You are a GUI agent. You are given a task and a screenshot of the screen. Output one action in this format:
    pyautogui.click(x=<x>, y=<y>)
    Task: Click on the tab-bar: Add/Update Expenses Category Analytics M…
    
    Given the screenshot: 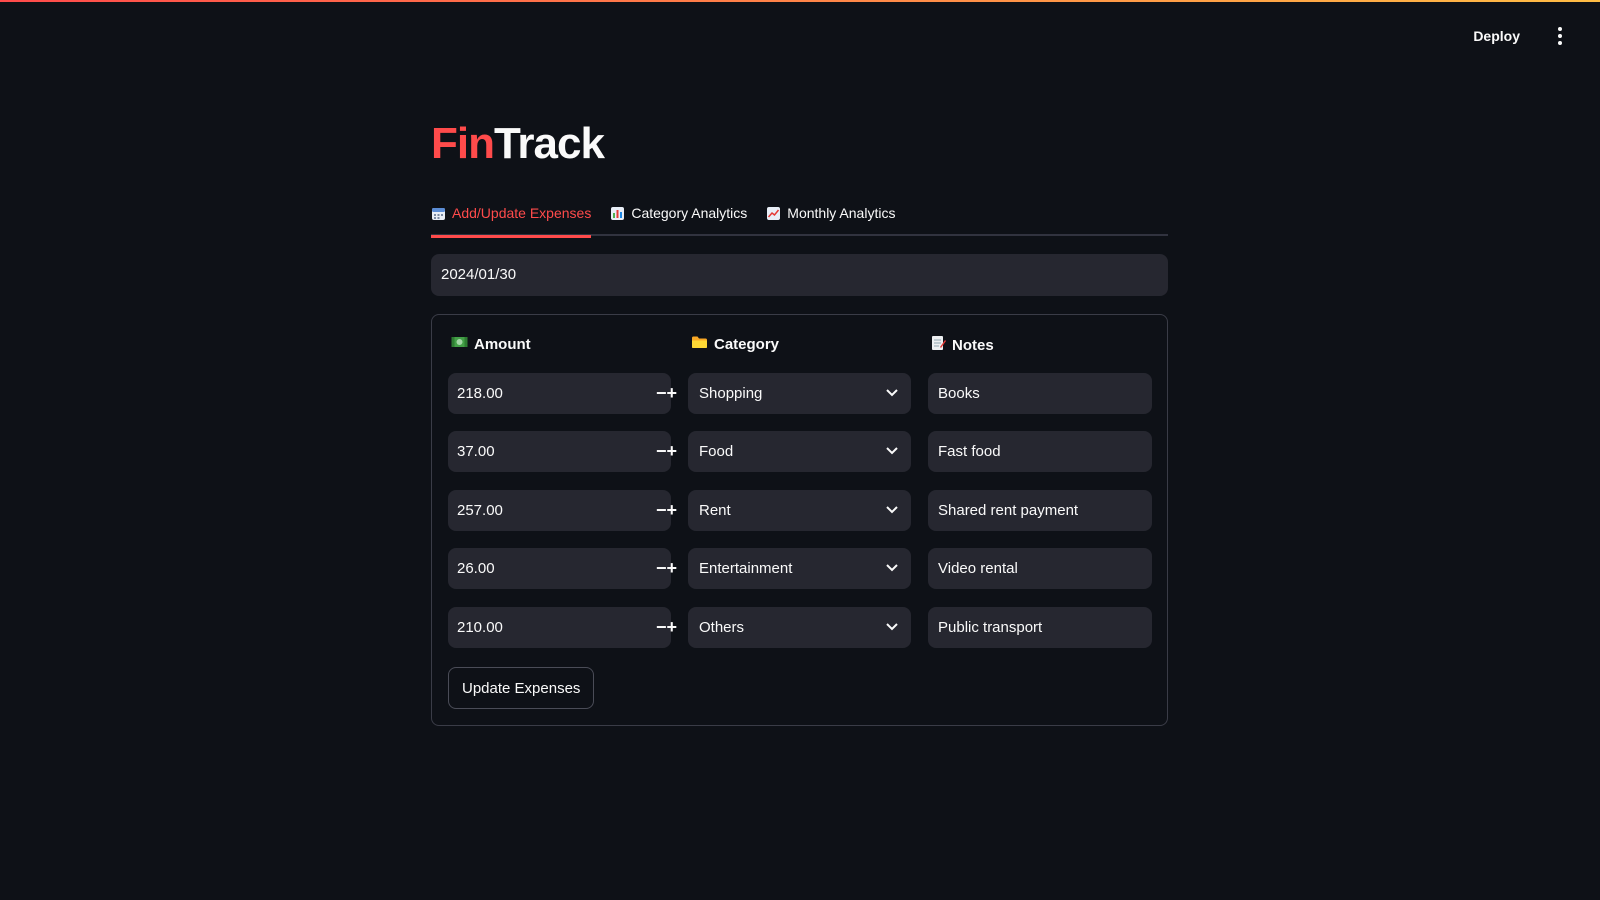 What is the action you would take?
    pyautogui.click(x=799, y=216)
    